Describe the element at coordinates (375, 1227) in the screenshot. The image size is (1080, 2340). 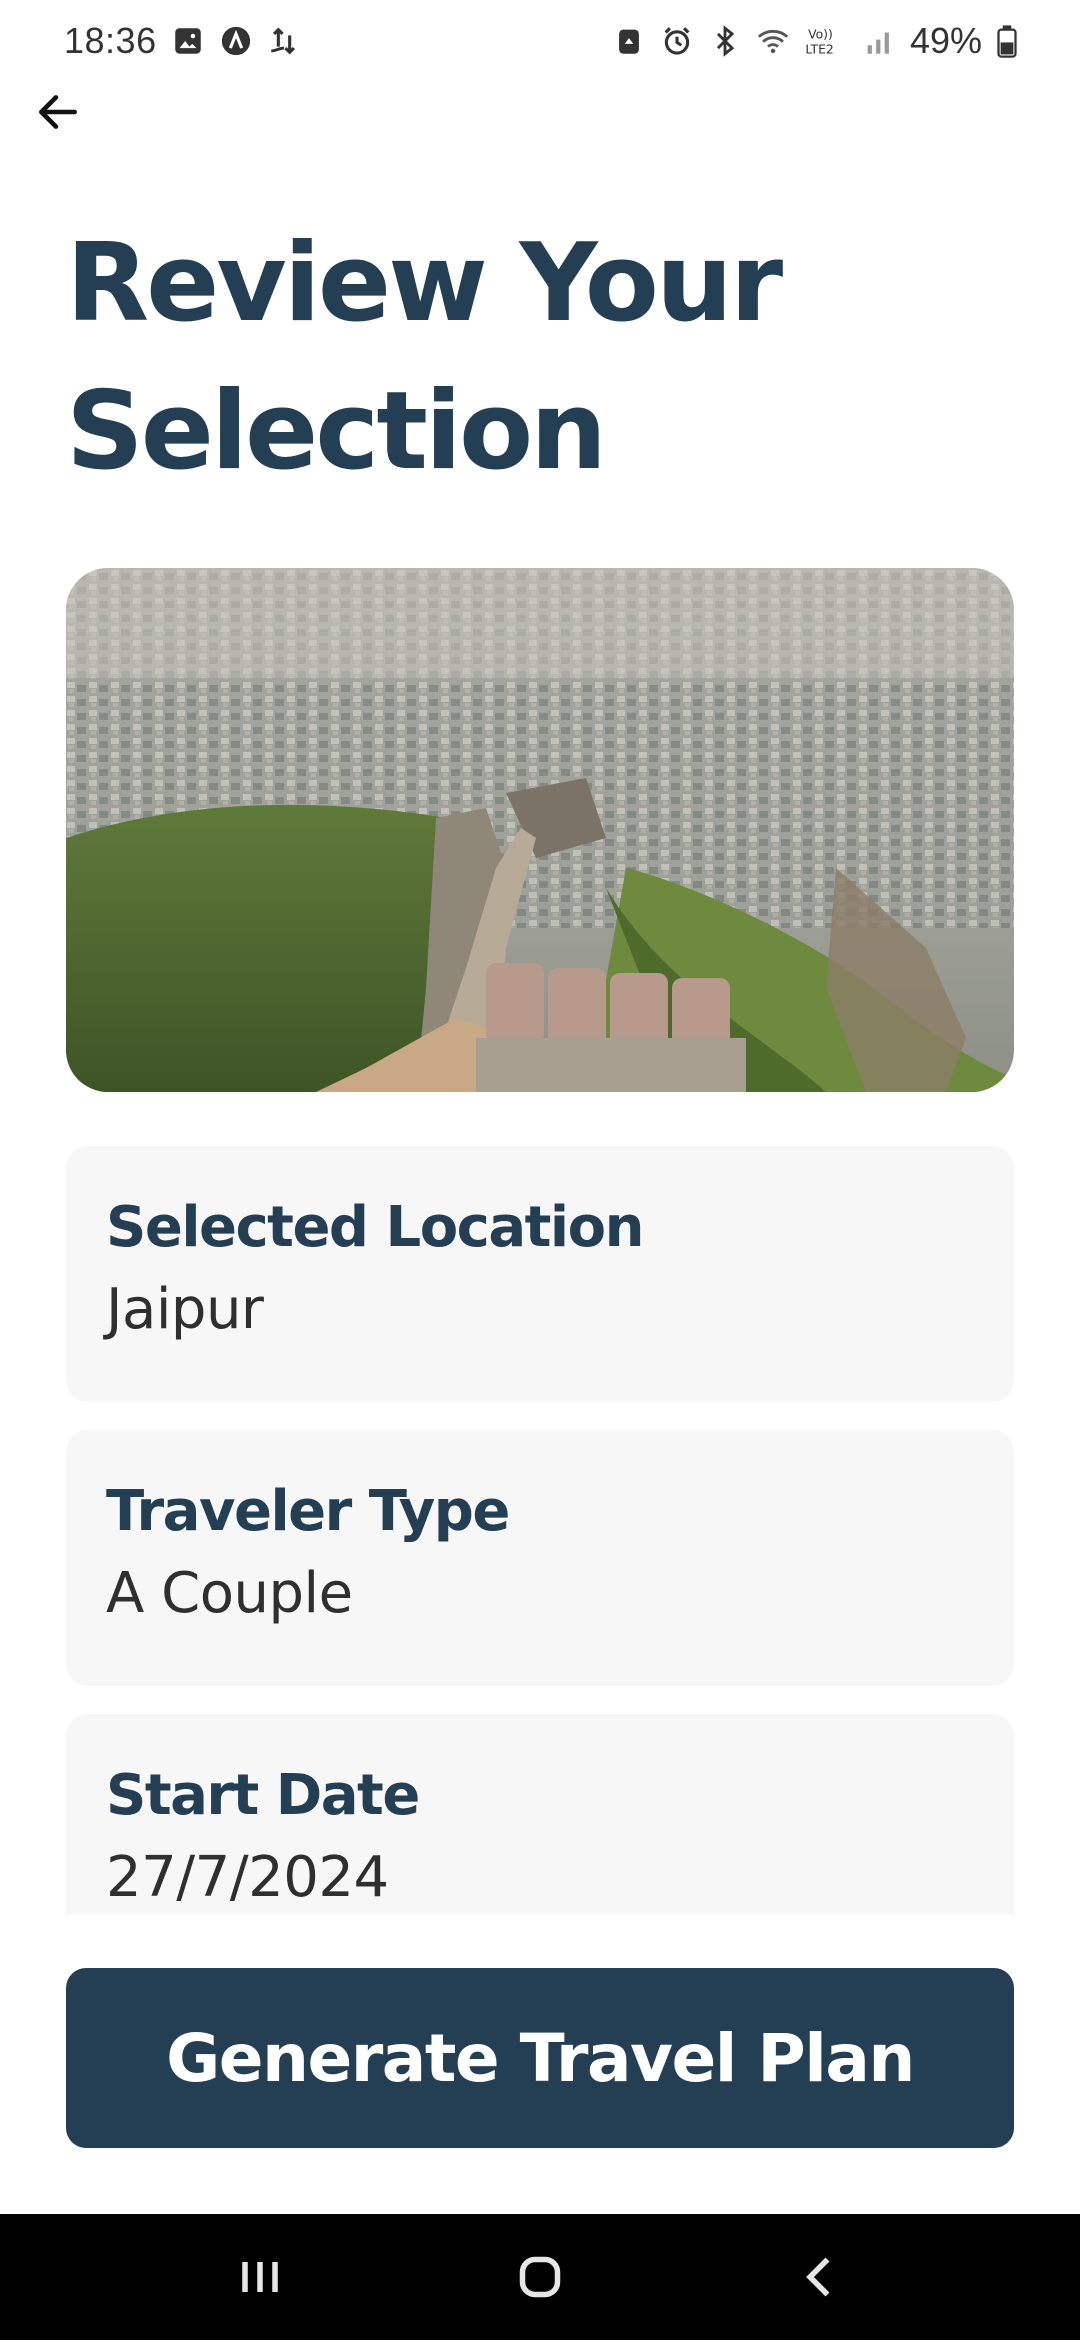
I see `card-label: Selected Location` at that location.